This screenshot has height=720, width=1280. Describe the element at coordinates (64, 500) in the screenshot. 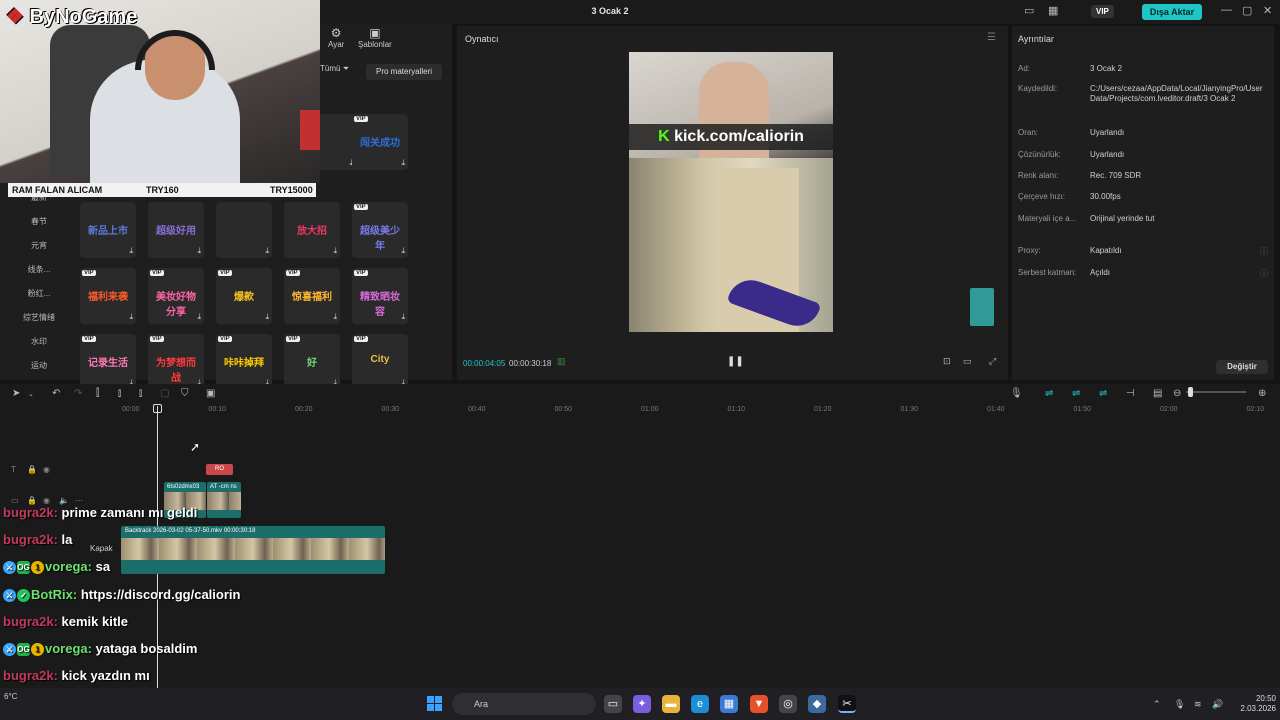

I see `audio-icon: 🔈` at that location.